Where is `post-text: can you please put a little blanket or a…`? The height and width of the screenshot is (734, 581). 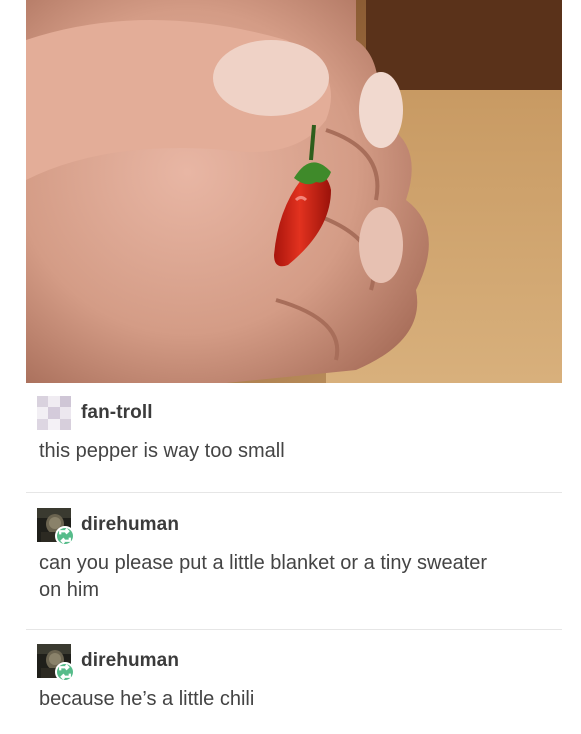 post-text: can you please put a little blanket or a… is located at coordinates (263, 576).